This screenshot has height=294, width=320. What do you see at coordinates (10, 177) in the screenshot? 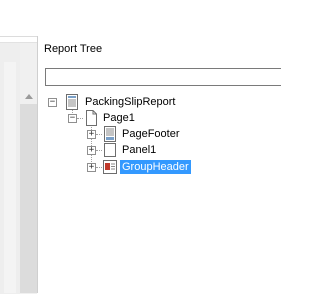
I see `left-pane-strip` at bounding box center [10, 177].